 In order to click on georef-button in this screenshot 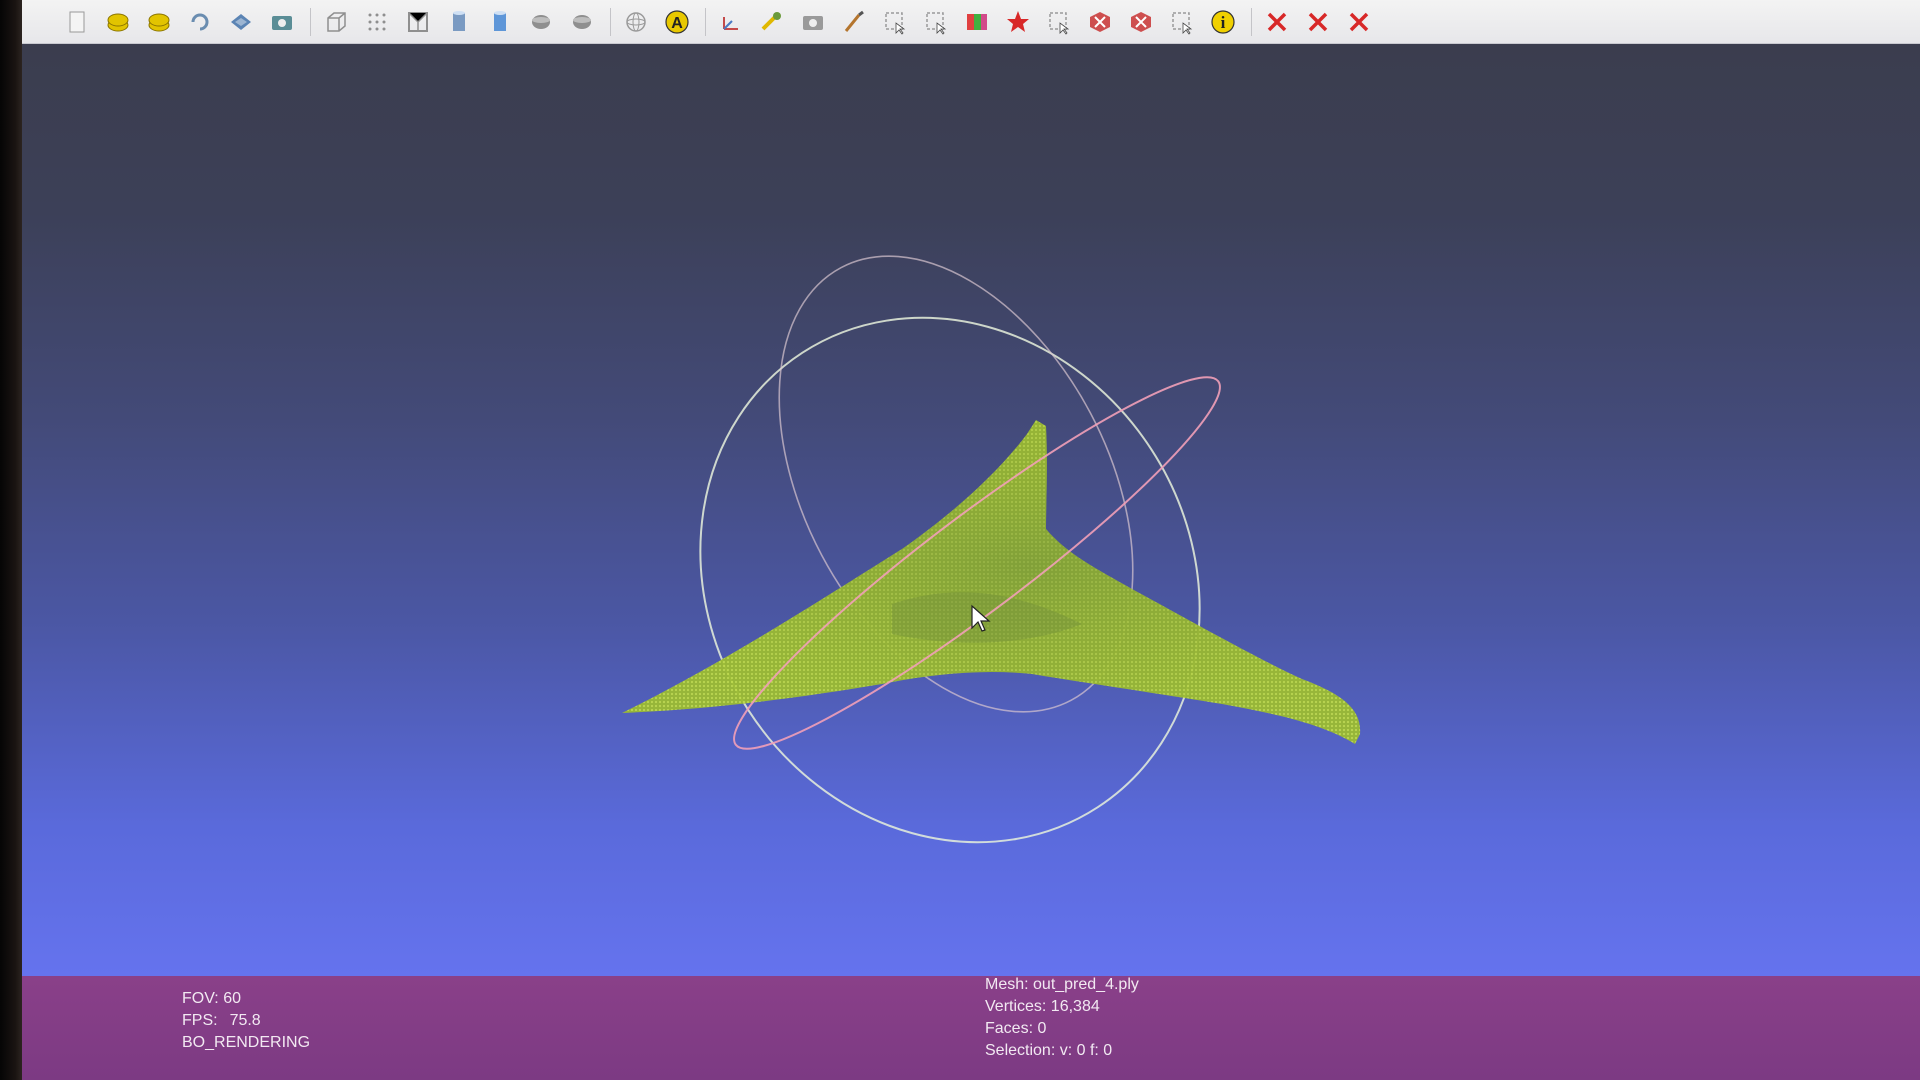, I will do `click(1018, 22)`.